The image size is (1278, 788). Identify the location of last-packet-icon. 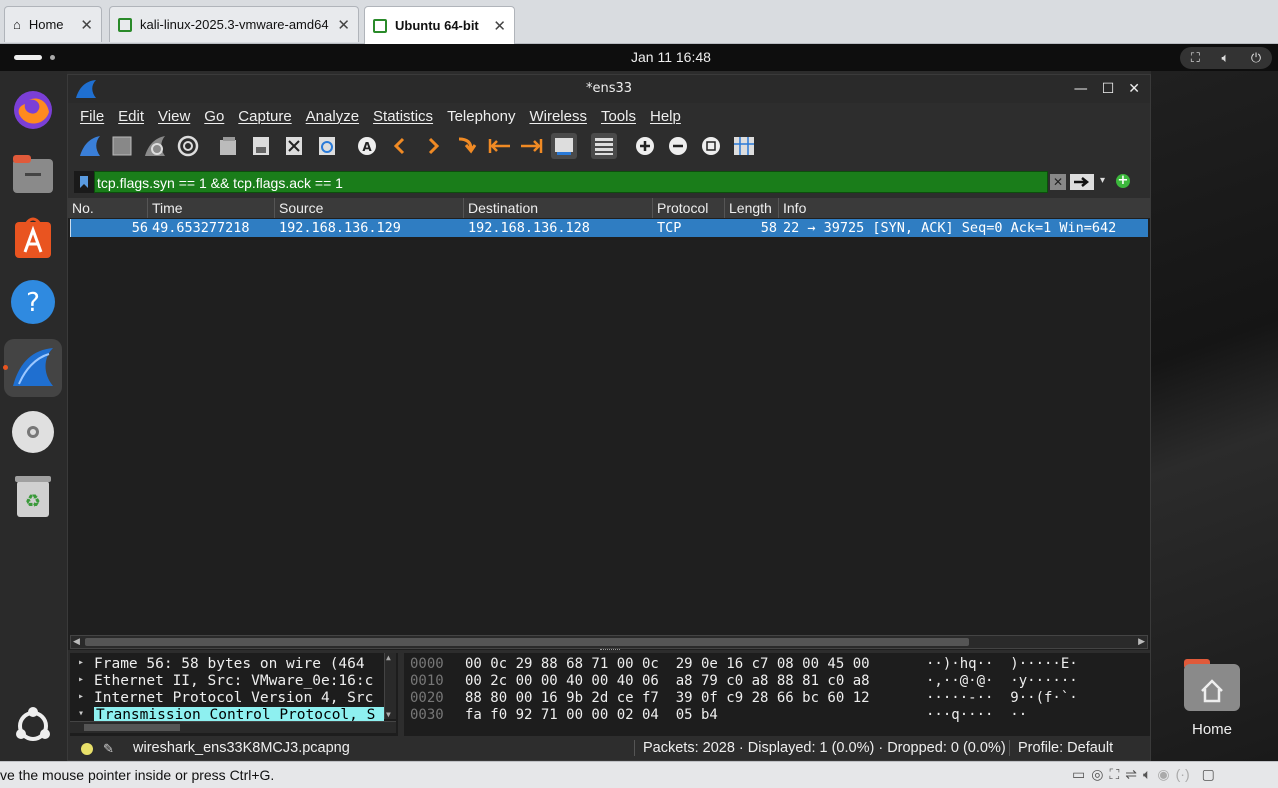
(532, 146).